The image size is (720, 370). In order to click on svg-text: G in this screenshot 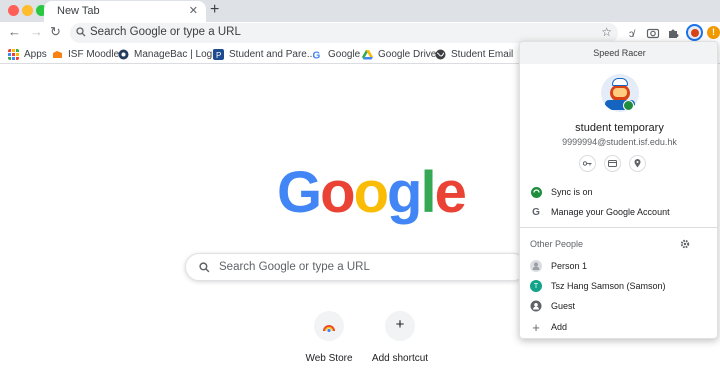, I will do `click(317, 55)`.